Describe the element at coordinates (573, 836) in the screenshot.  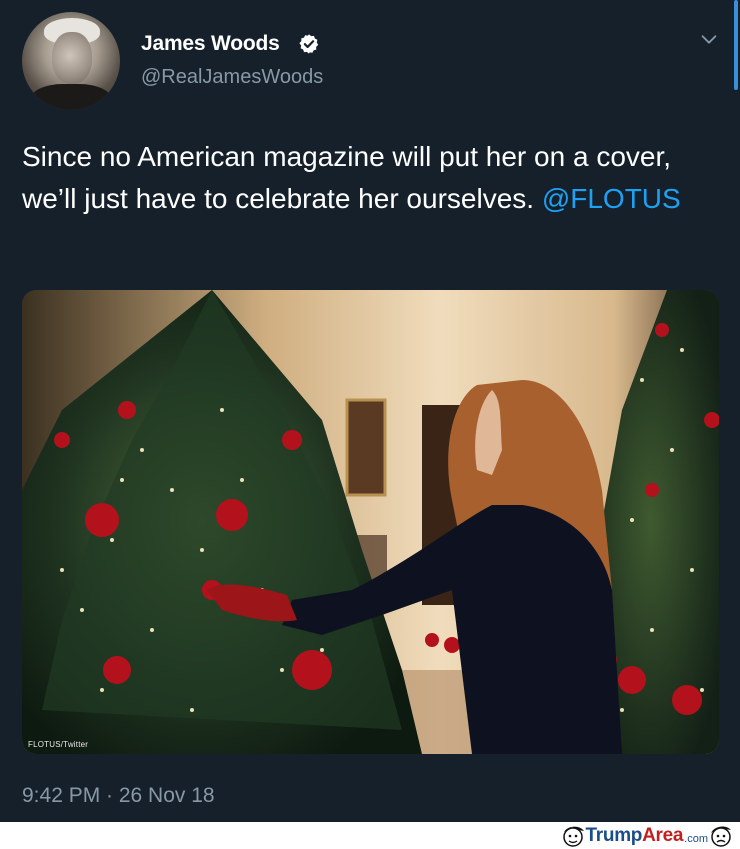
I see `mascot-left-icon` at that location.